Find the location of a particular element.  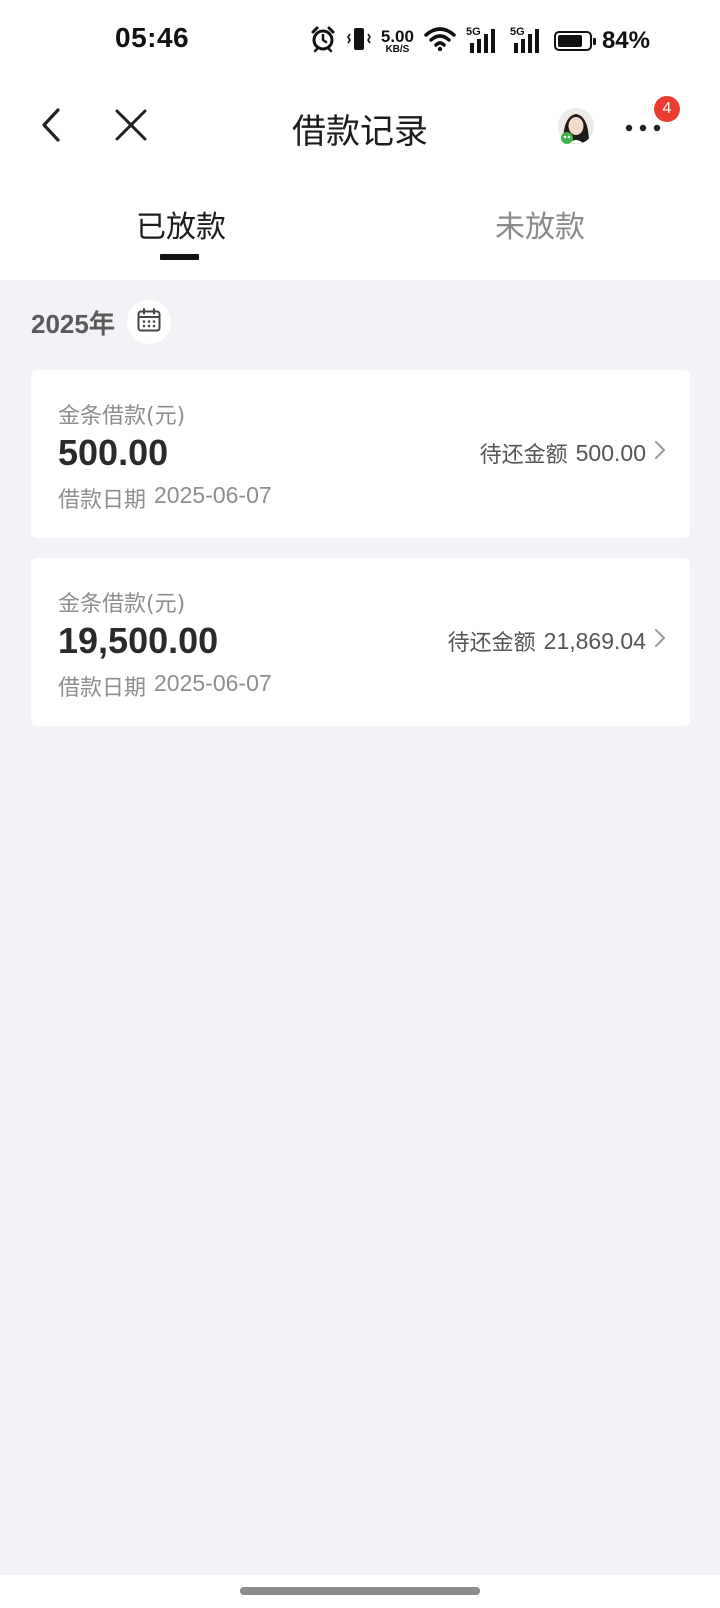

more-dots-icon is located at coordinates (643, 127).